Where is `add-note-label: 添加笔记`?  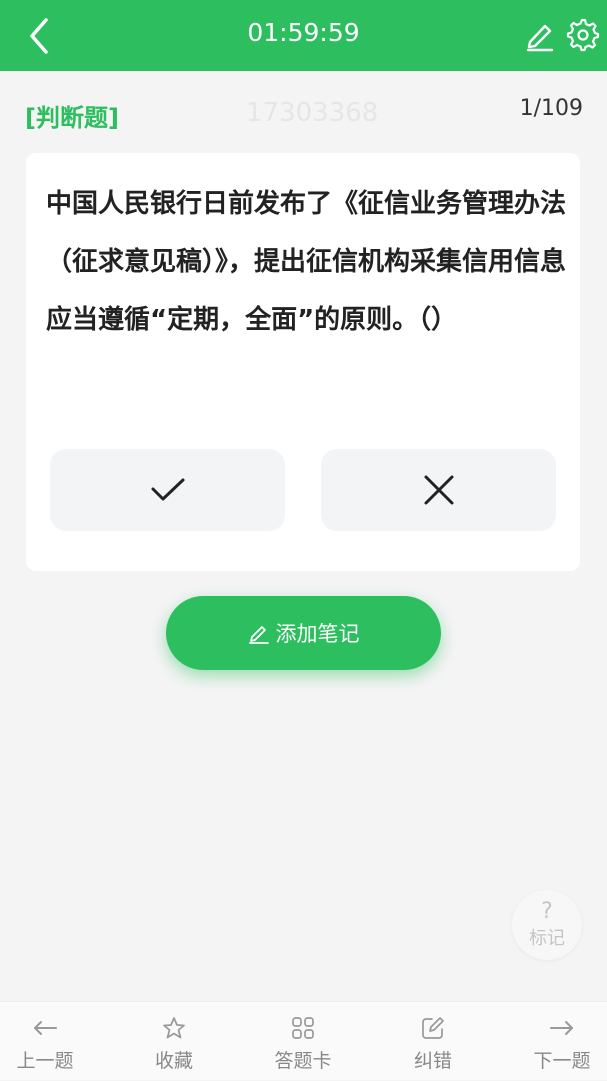
add-note-label: 添加笔记 is located at coordinates (317, 634).